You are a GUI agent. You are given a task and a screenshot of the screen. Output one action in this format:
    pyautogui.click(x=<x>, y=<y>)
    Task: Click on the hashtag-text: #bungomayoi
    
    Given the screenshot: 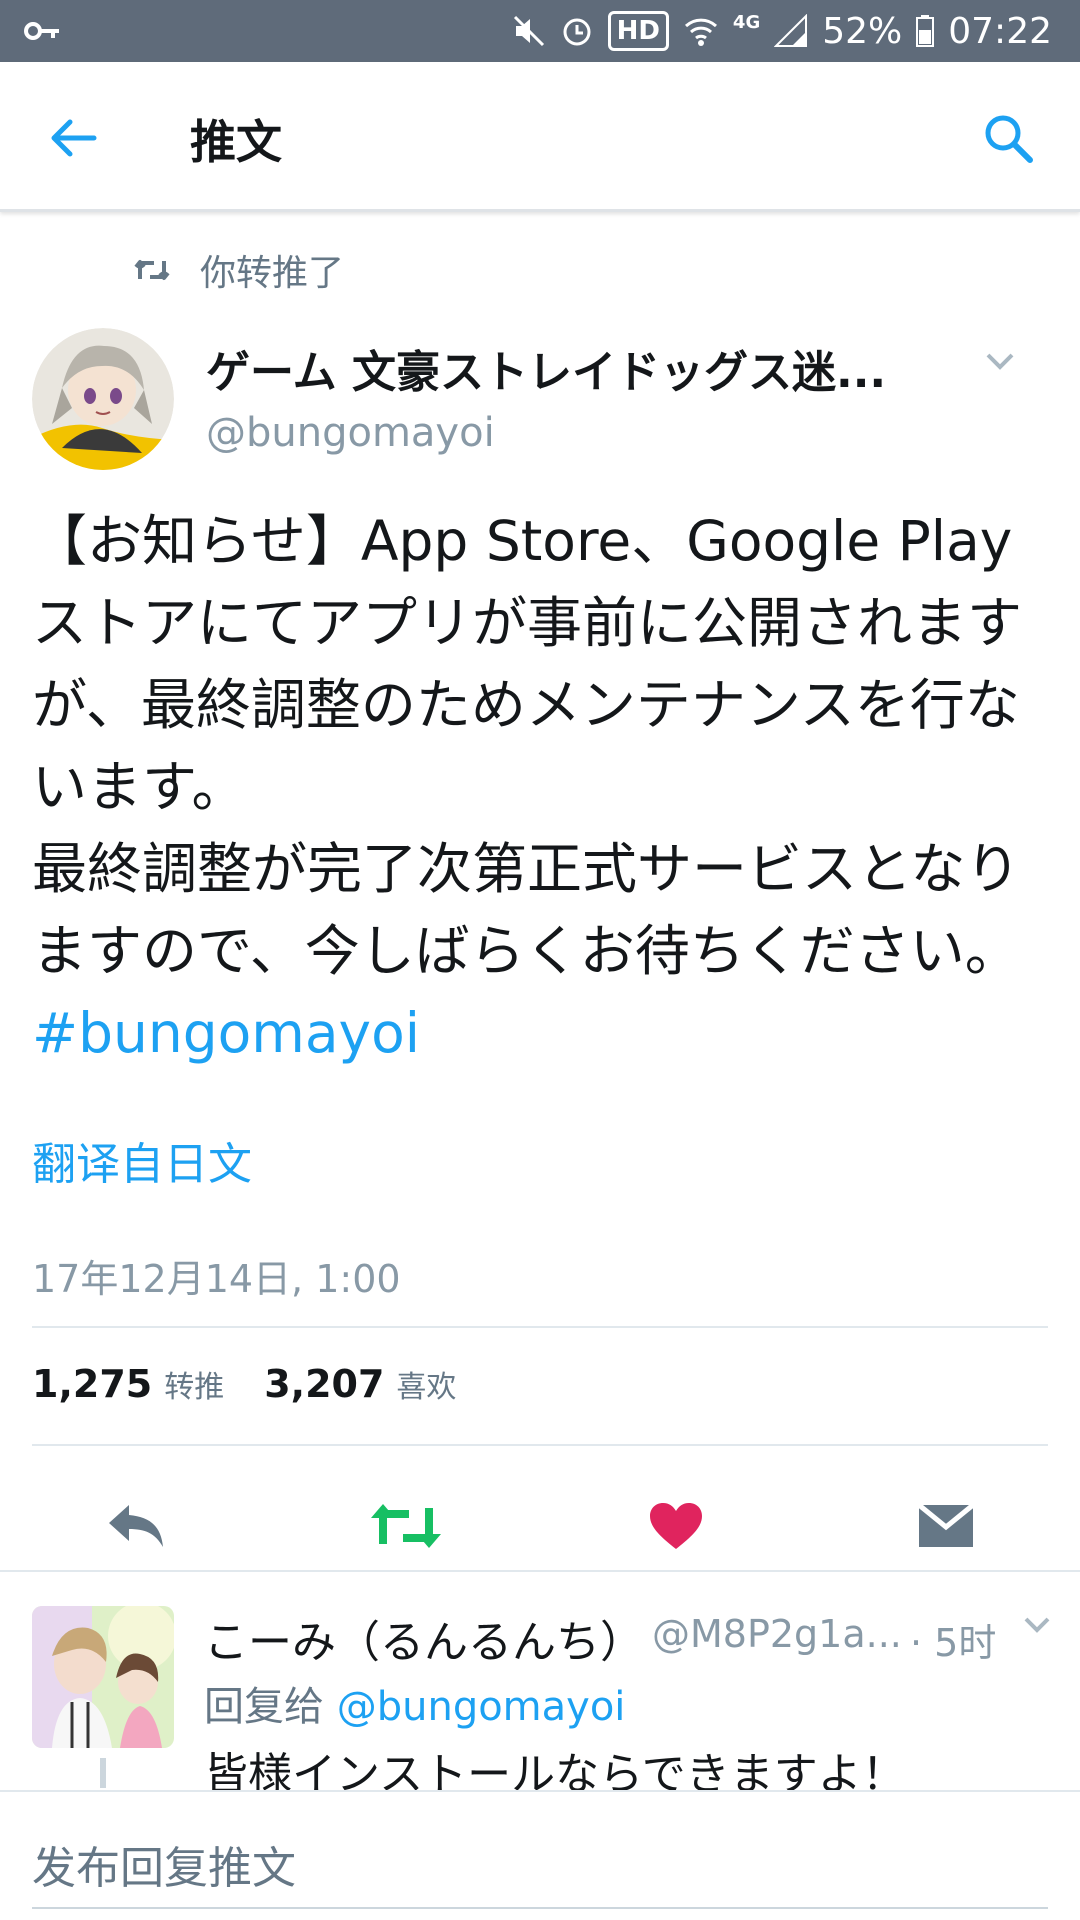 What is the action you would take?
    pyautogui.click(x=226, y=1033)
    